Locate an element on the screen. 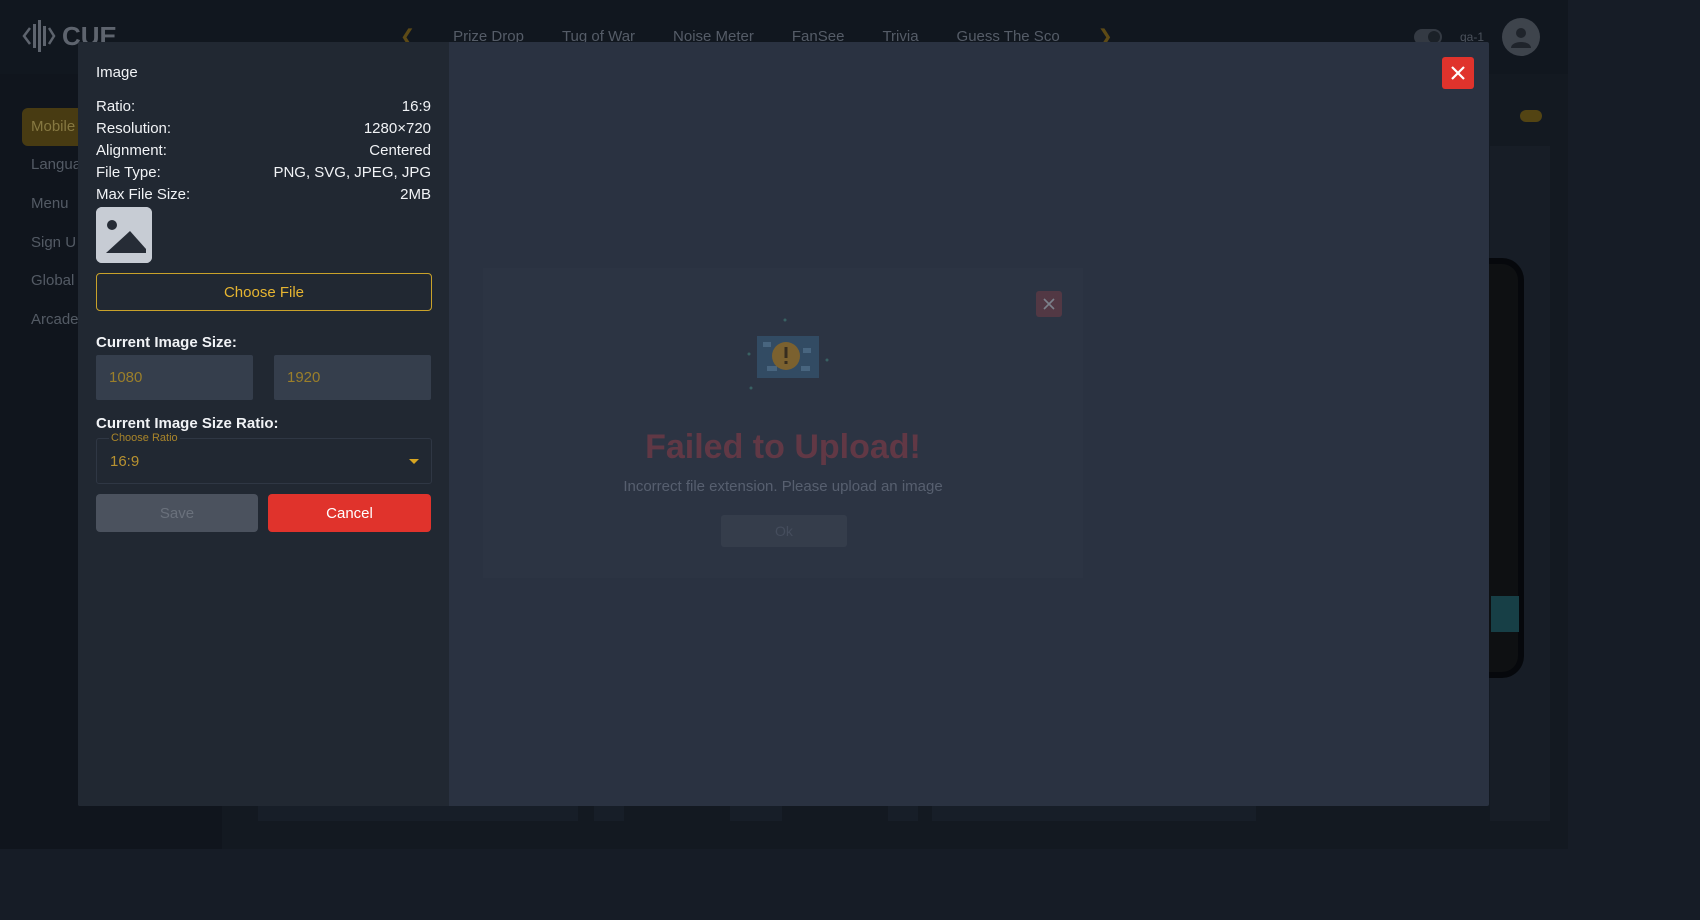 This screenshot has height=920, width=1700. image-placeholder-thumbnail is located at coordinates (124, 235).